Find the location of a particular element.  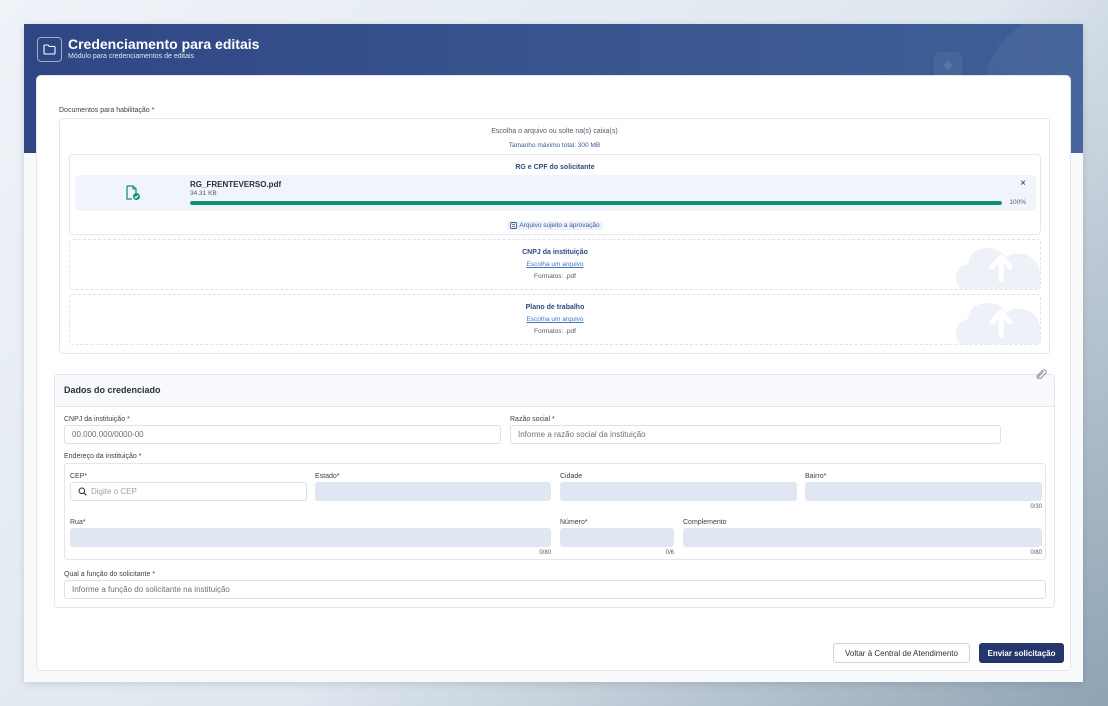

section-title: Dados do credenciado is located at coordinates (112, 390).